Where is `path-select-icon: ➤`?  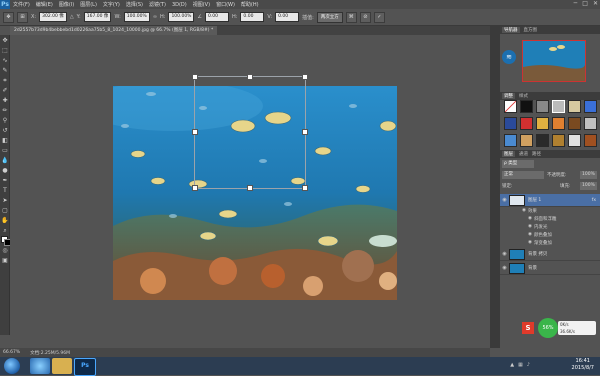
path-select-icon: ➤ is located at coordinates (5, 200).